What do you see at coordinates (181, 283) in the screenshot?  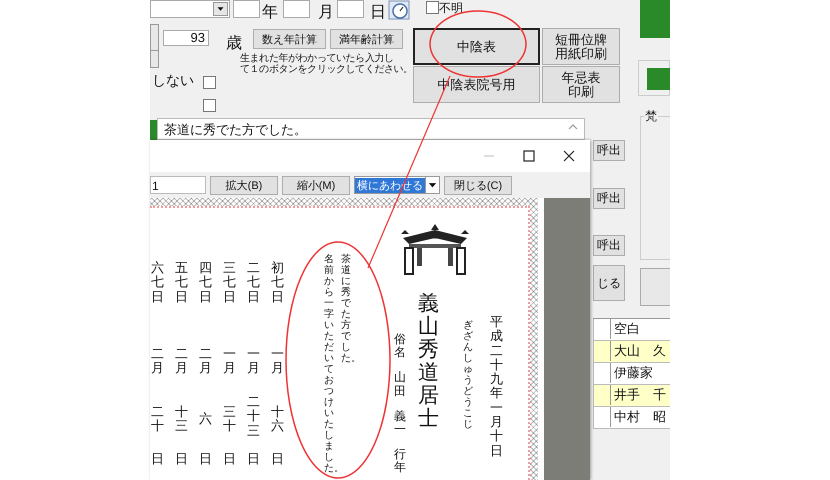 I see `memorial-day-label: 五七日` at bounding box center [181, 283].